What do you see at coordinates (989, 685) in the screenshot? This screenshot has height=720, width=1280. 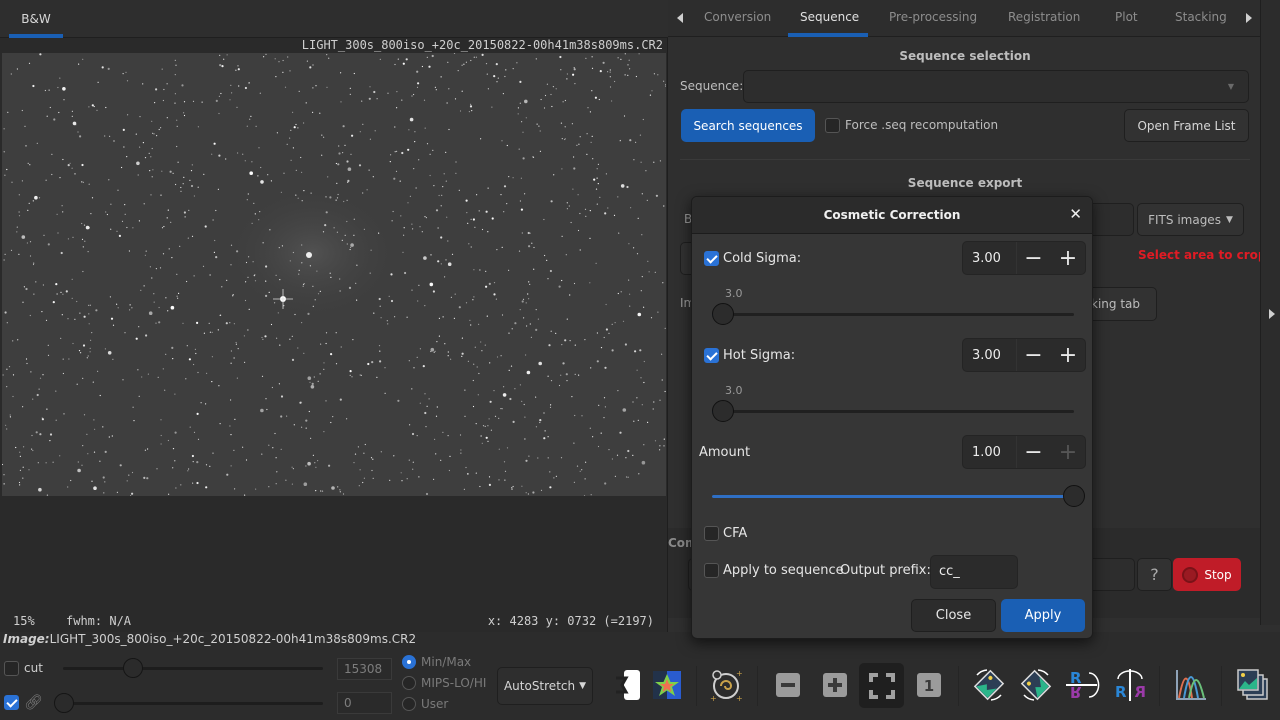 I see `rotate-left-button` at bounding box center [989, 685].